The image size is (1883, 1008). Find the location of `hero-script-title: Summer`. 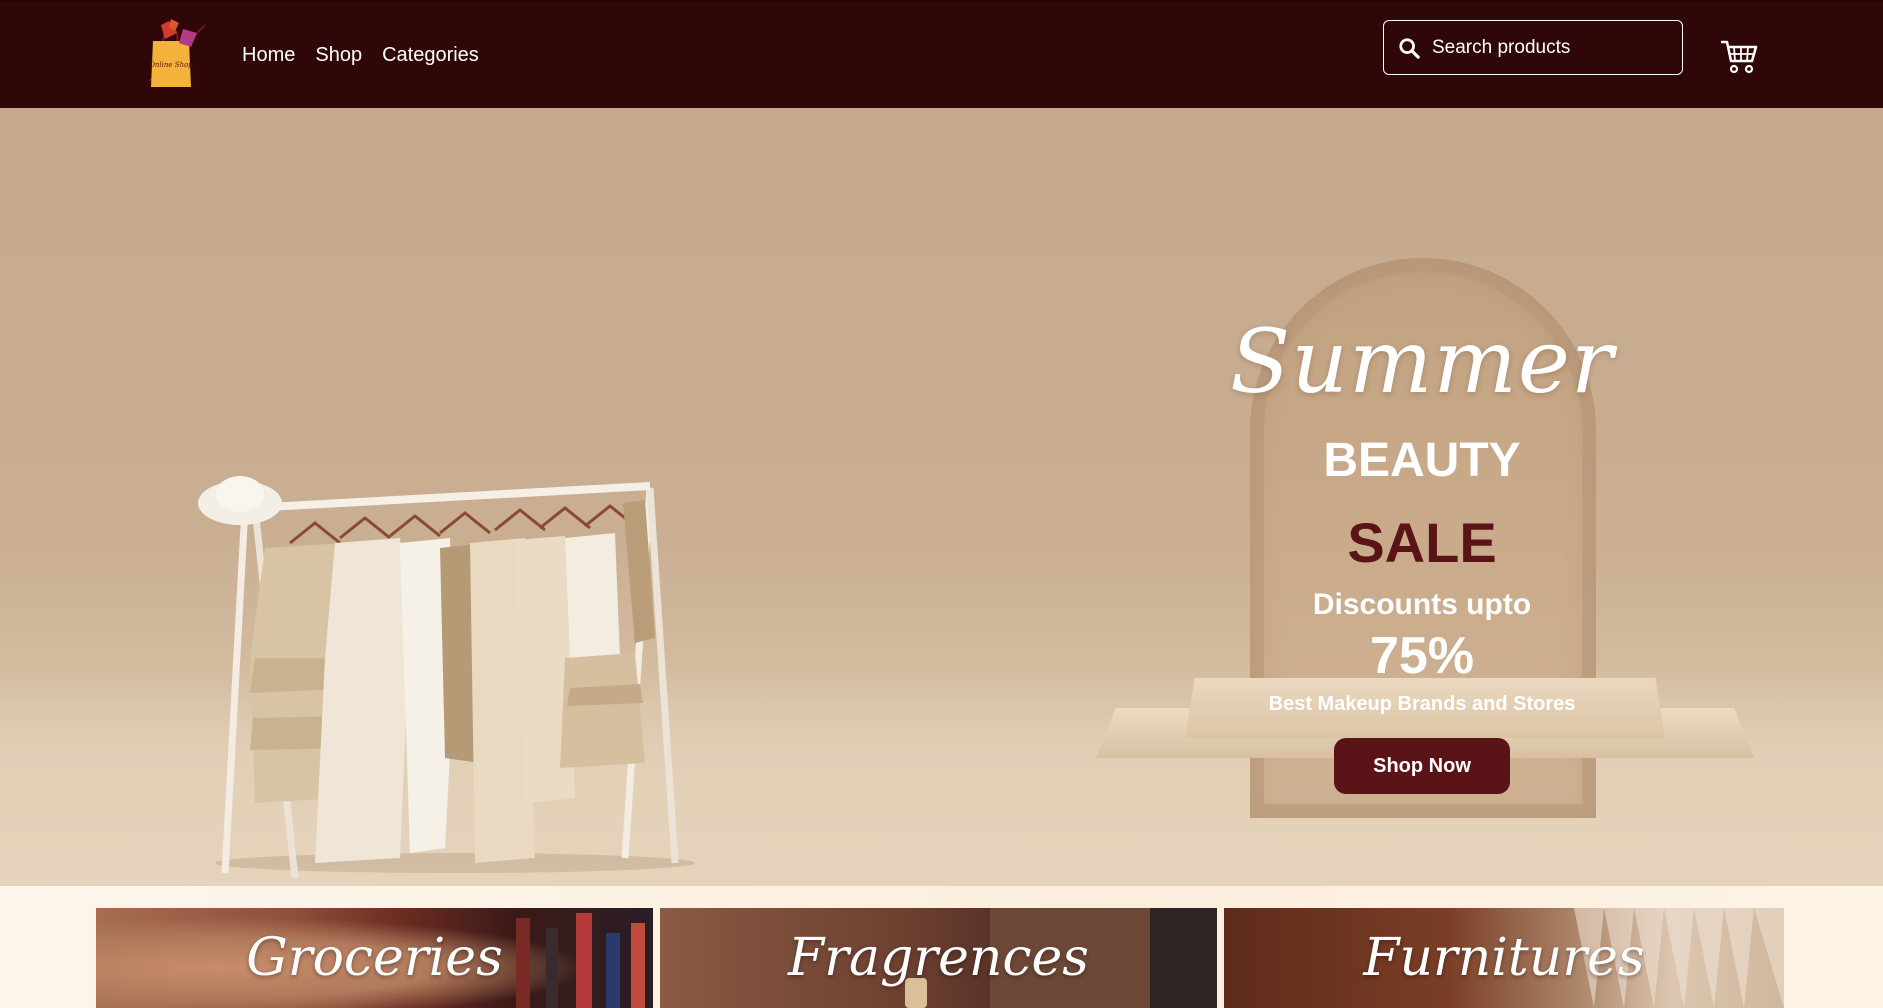

hero-script-title: Summer is located at coordinates (1422, 361).